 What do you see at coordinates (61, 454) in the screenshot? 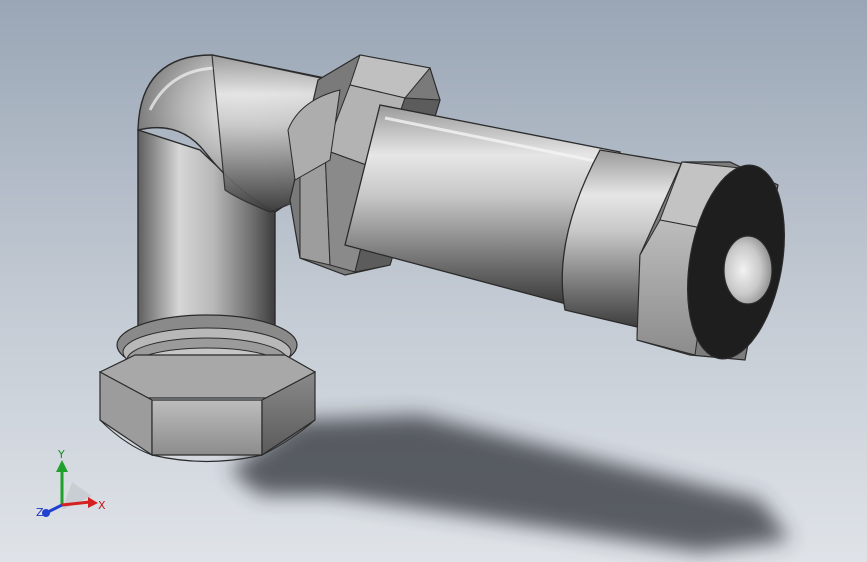
I see `y-axis-label: Y` at bounding box center [61, 454].